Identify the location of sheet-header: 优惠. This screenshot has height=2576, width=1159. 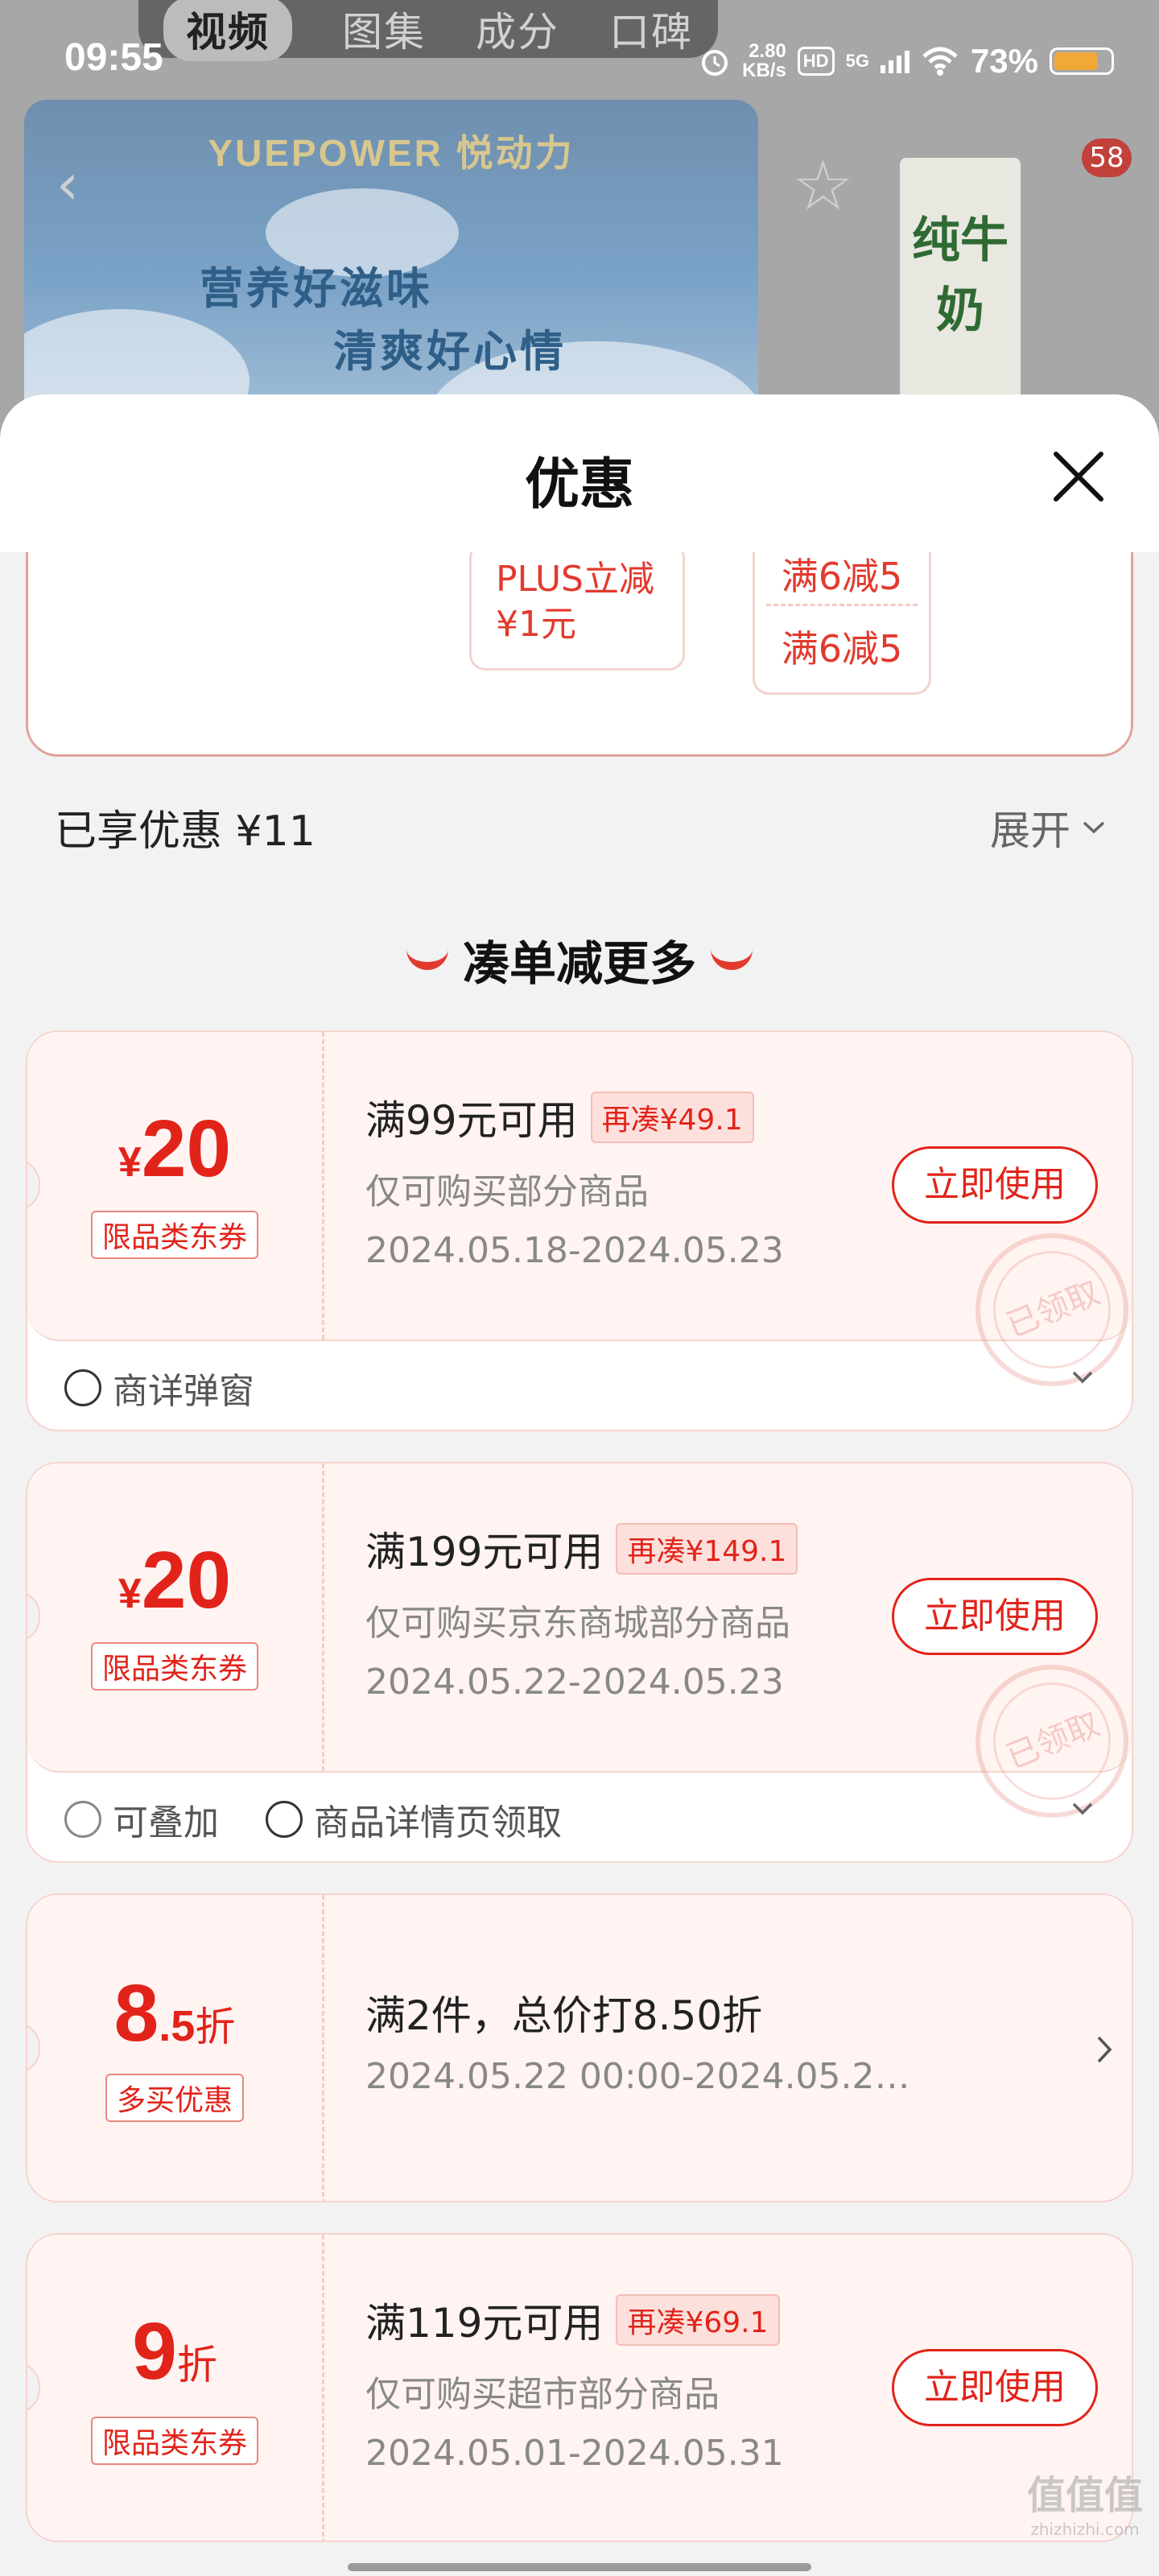
(579, 473).